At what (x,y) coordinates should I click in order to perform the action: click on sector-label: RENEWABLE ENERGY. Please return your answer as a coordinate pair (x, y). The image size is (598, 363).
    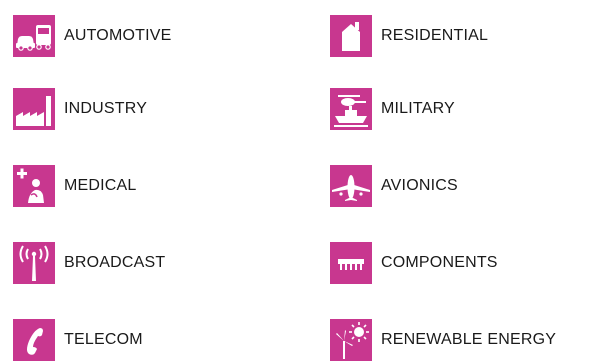
    Looking at the image, I should click on (469, 339).